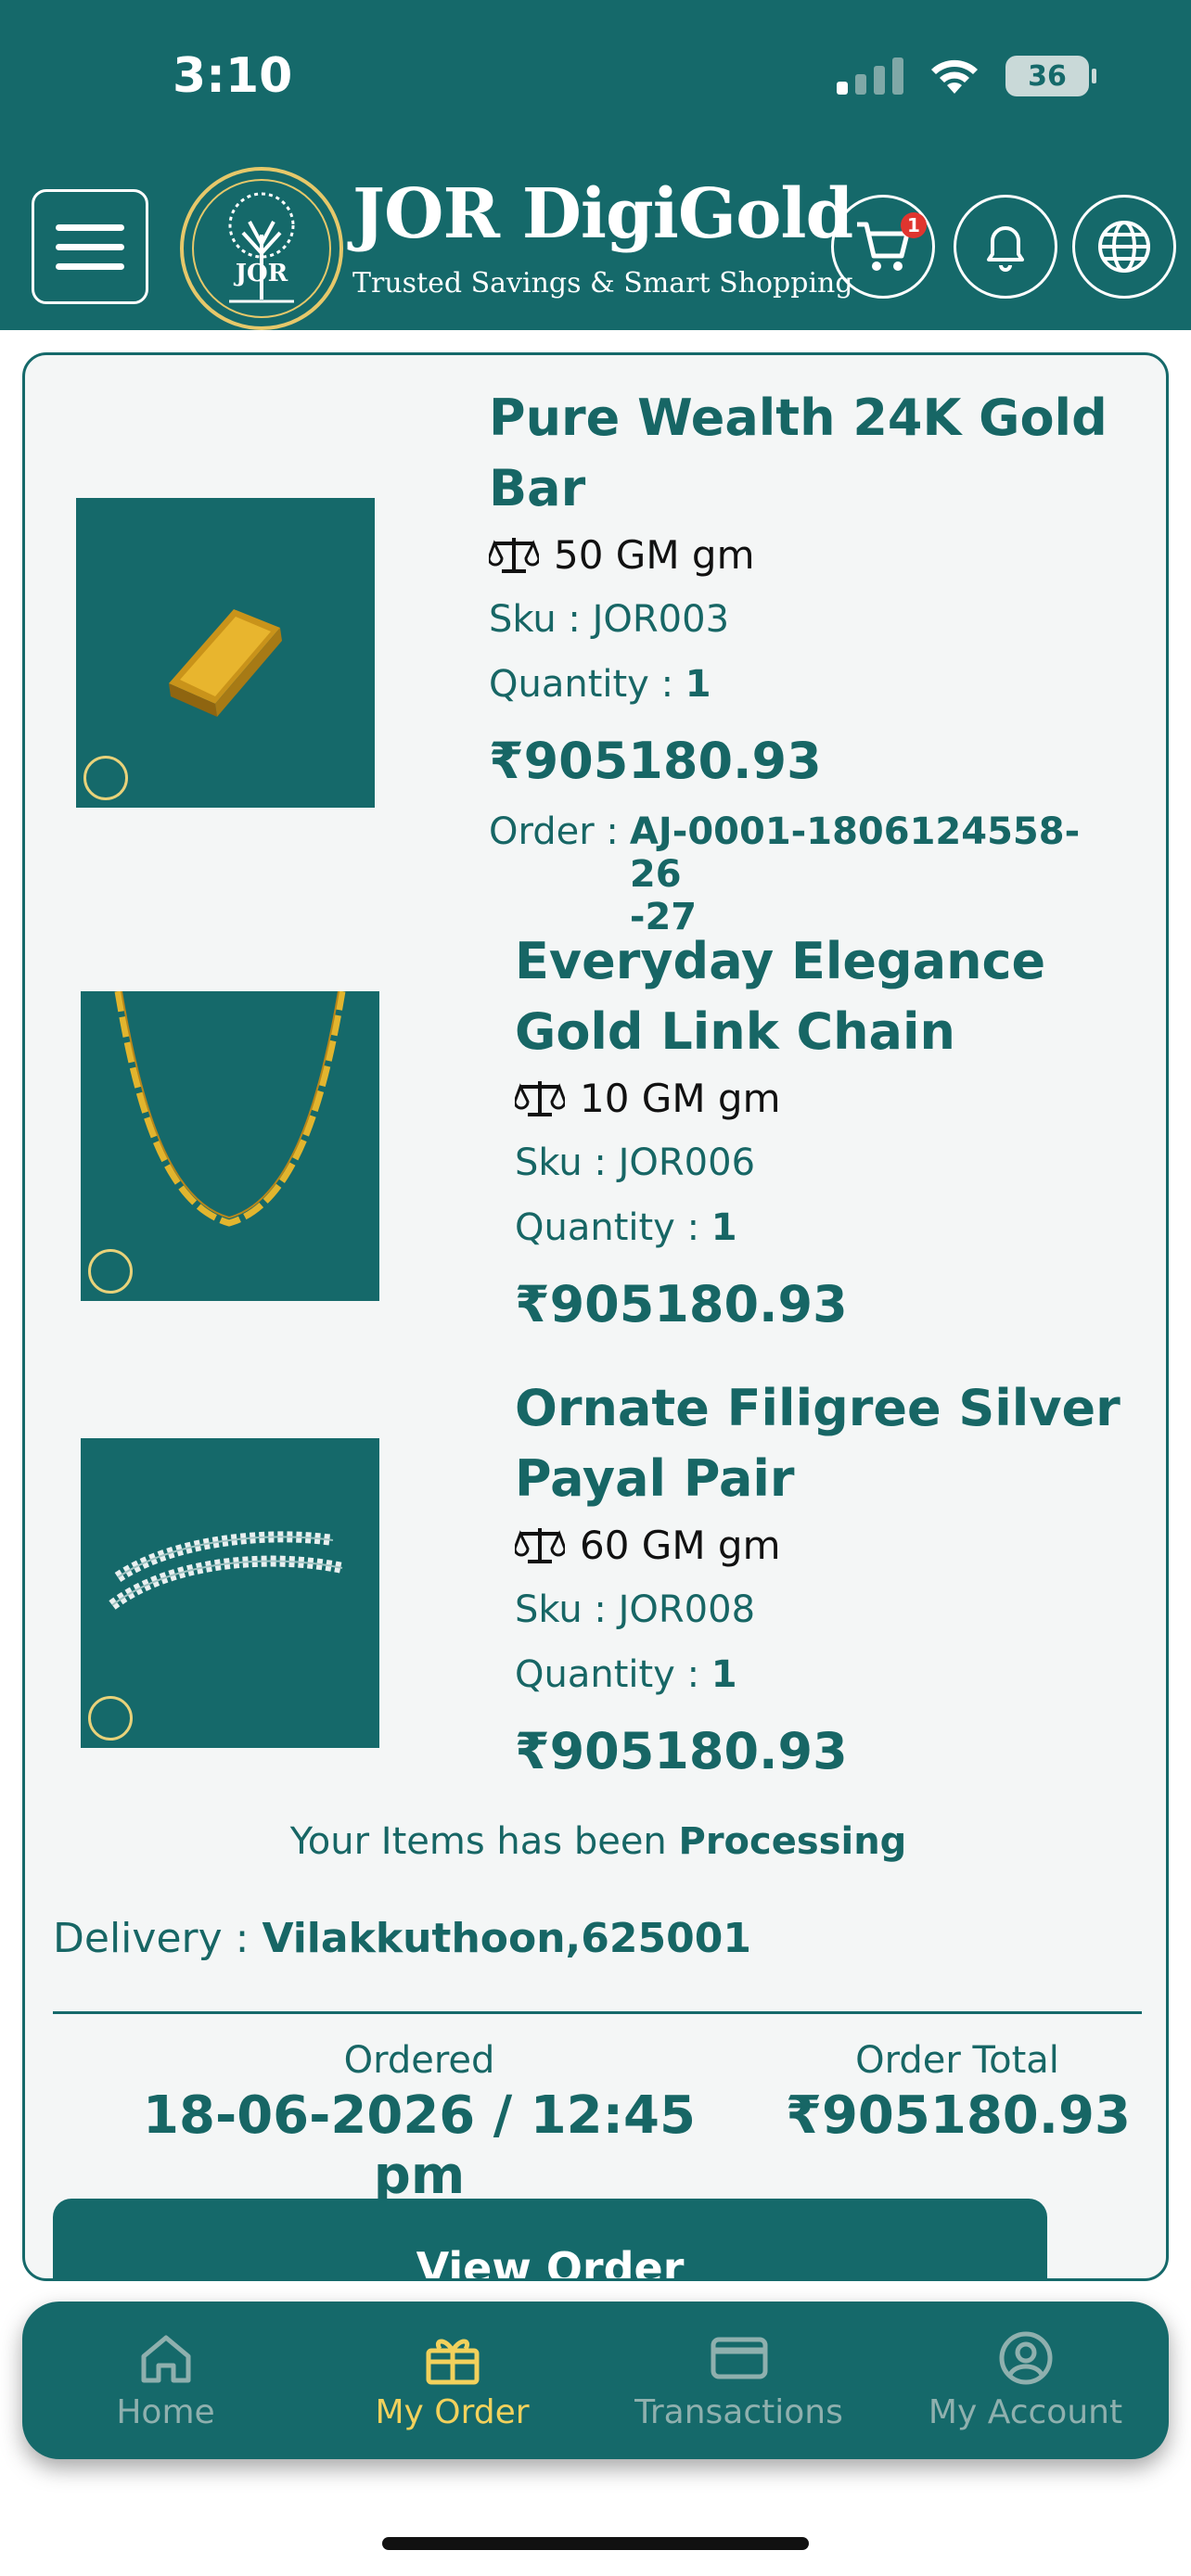 The width and height of the screenshot is (1191, 2576). Describe the element at coordinates (958, 2115) in the screenshot. I see `order-total-value: ₹905180.93` at that location.